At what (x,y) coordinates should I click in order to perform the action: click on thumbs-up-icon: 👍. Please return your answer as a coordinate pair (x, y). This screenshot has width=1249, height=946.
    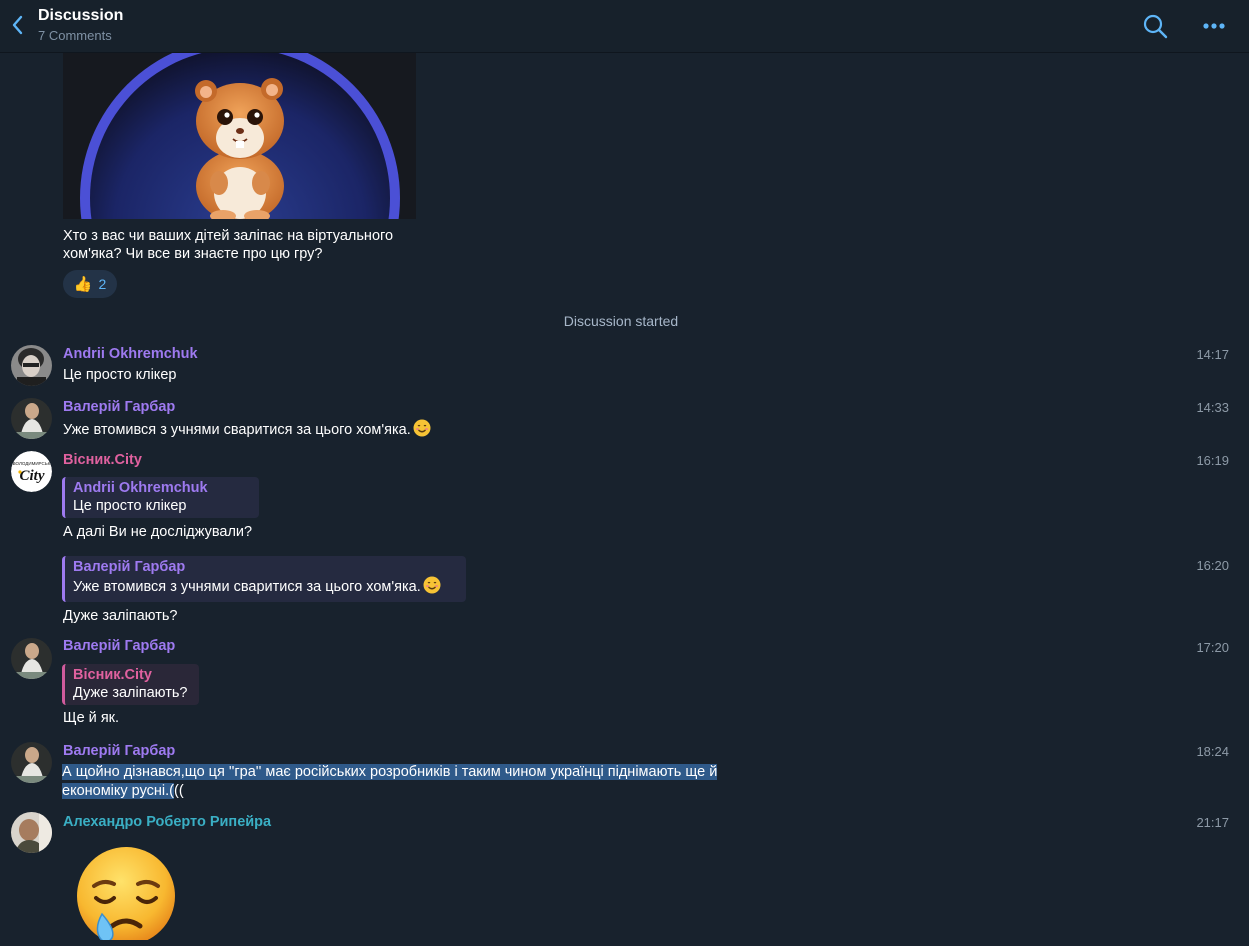
    Looking at the image, I should click on (83, 284).